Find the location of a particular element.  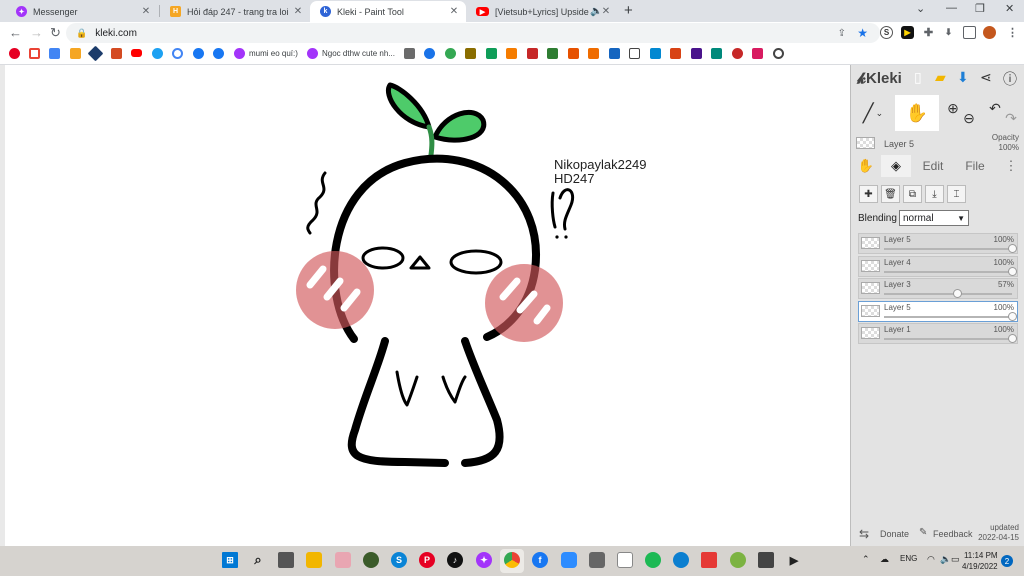

profile-avatar is located at coordinates (989, 32).